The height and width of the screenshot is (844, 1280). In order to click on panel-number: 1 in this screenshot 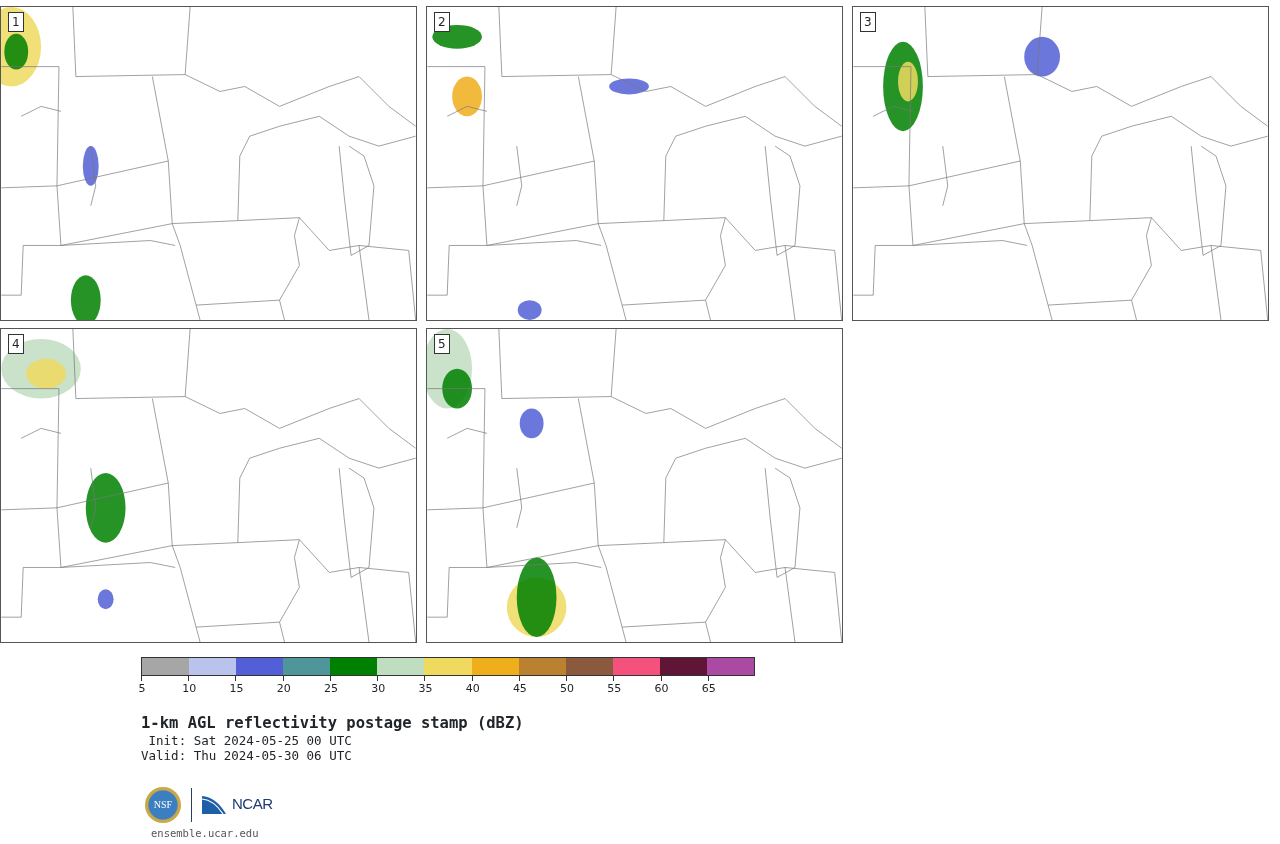, I will do `click(16, 22)`.